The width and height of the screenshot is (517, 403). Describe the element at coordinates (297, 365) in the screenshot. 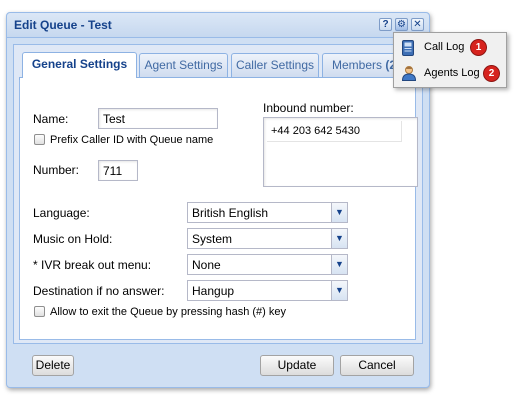

I see `update-button: Update` at that location.